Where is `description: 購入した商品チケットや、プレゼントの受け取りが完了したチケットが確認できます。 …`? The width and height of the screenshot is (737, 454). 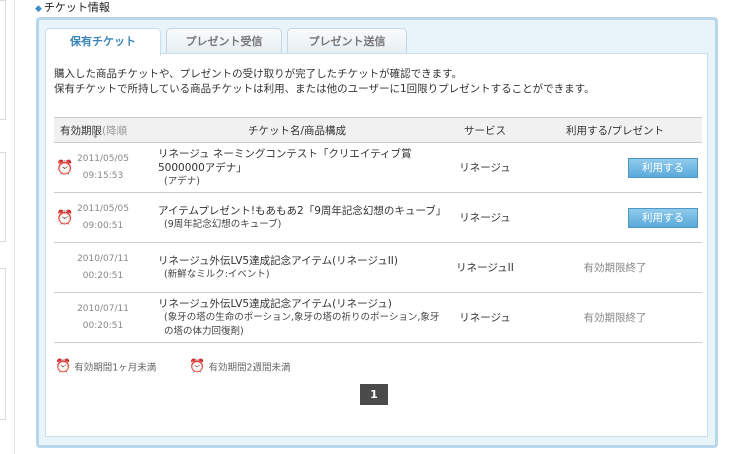
description: 購入した商品チケットや、プレゼントの受け取りが完了したチケットが確認できます。 … is located at coordinates (324, 82).